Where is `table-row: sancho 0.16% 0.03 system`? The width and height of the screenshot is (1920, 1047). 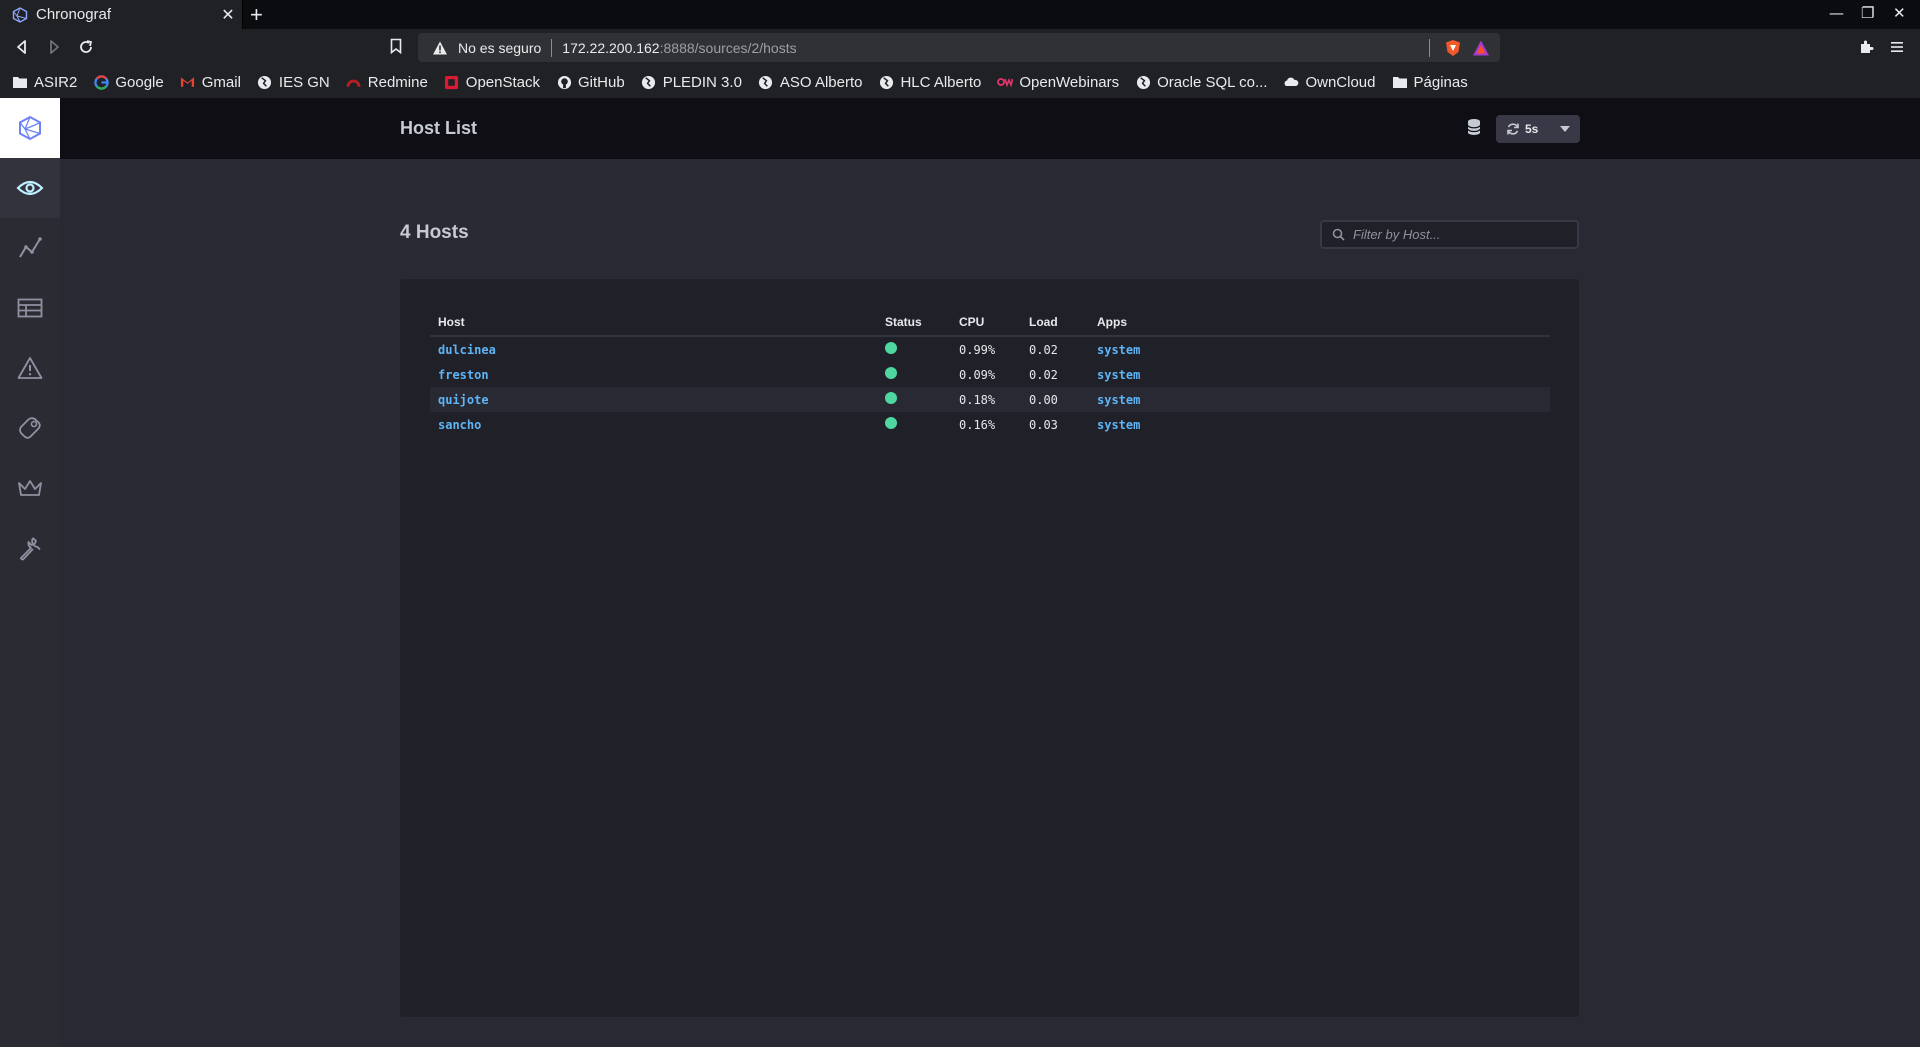 table-row: sancho 0.16% 0.03 system is located at coordinates (990, 424).